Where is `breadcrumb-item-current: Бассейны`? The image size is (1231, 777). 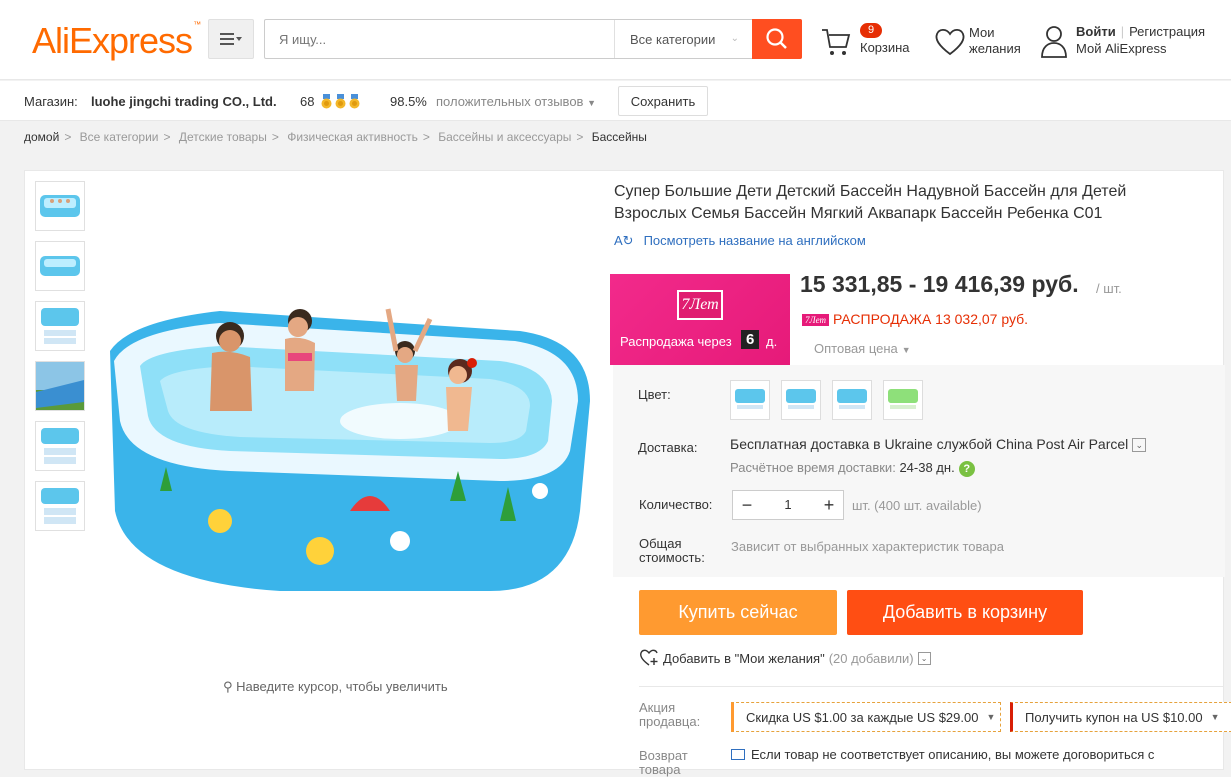
breadcrumb-item-current: Бассейны is located at coordinates (619, 137).